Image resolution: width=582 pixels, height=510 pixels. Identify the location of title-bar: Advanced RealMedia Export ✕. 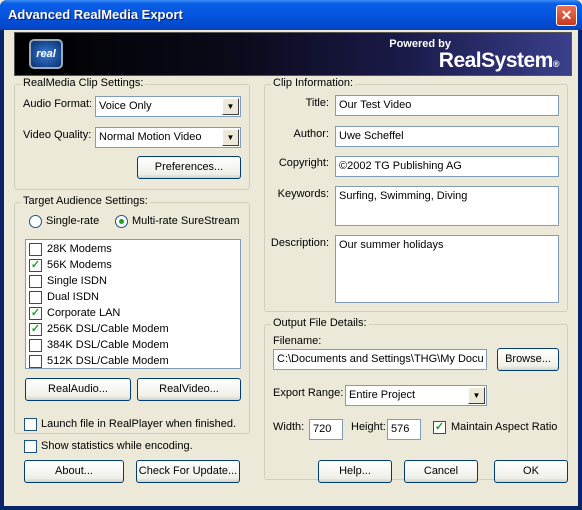
(291, 15).